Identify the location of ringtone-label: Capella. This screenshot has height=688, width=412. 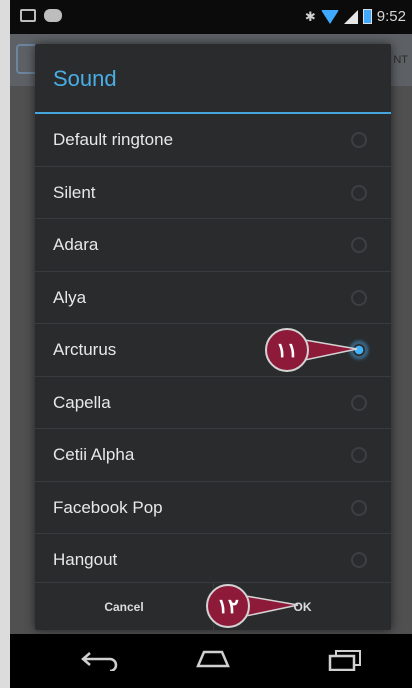
(82, 402).